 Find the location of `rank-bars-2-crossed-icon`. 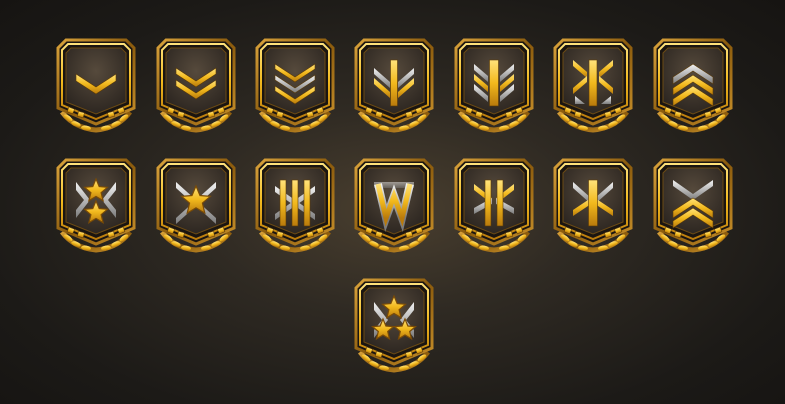

rank-bars-2-crossed-icon is located at coordinates (494, 205).